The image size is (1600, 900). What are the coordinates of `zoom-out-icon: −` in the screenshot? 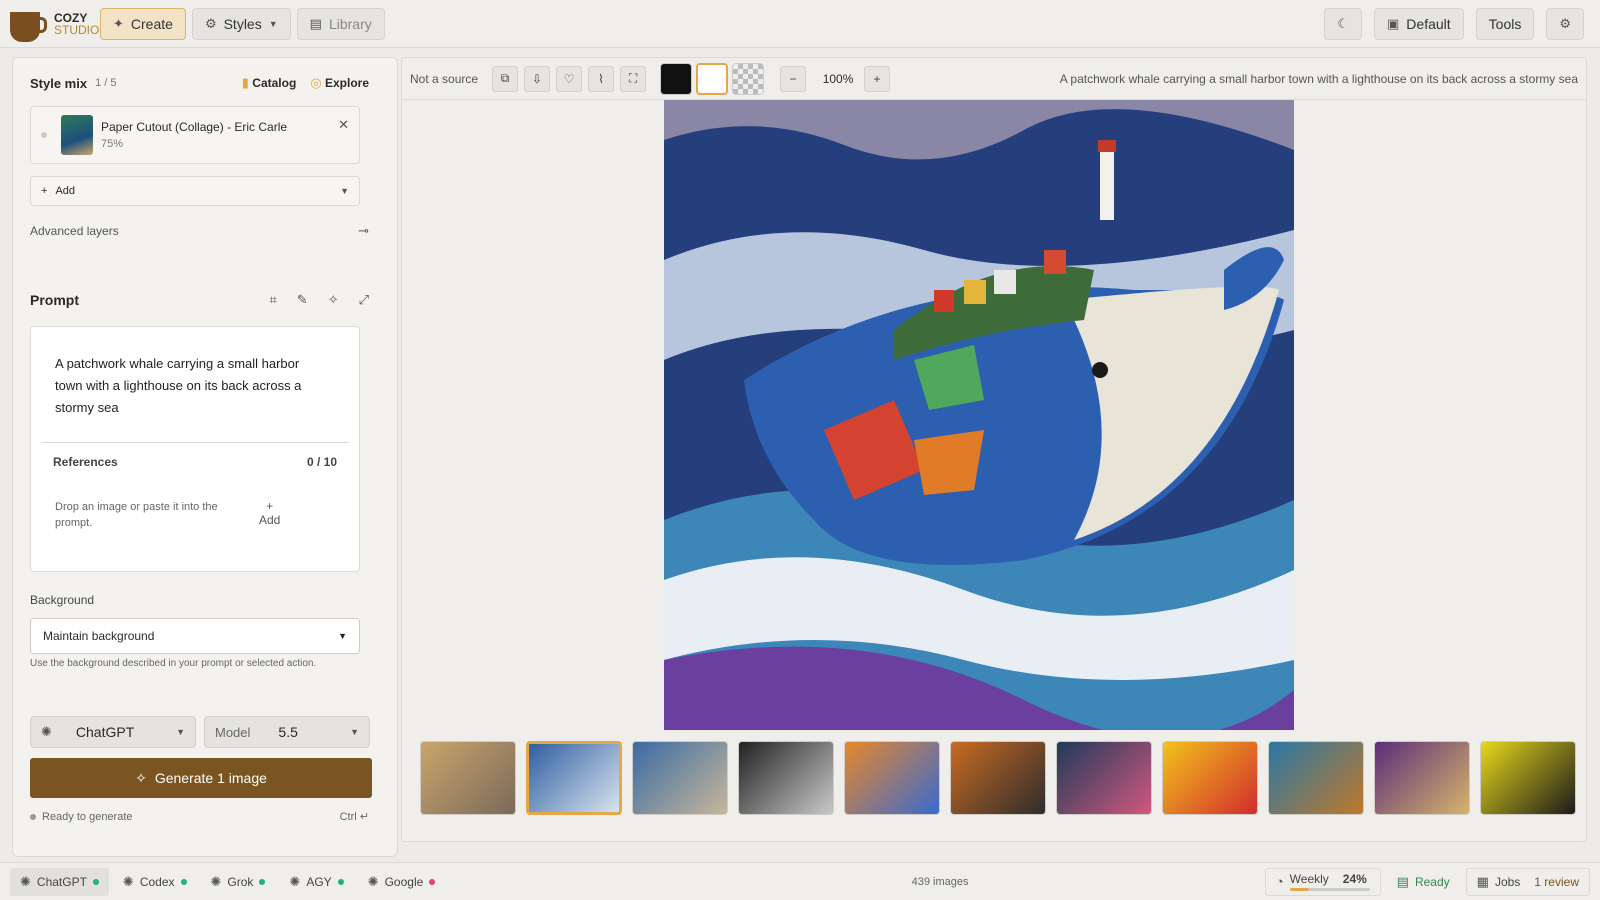 It's located at (793, 78).